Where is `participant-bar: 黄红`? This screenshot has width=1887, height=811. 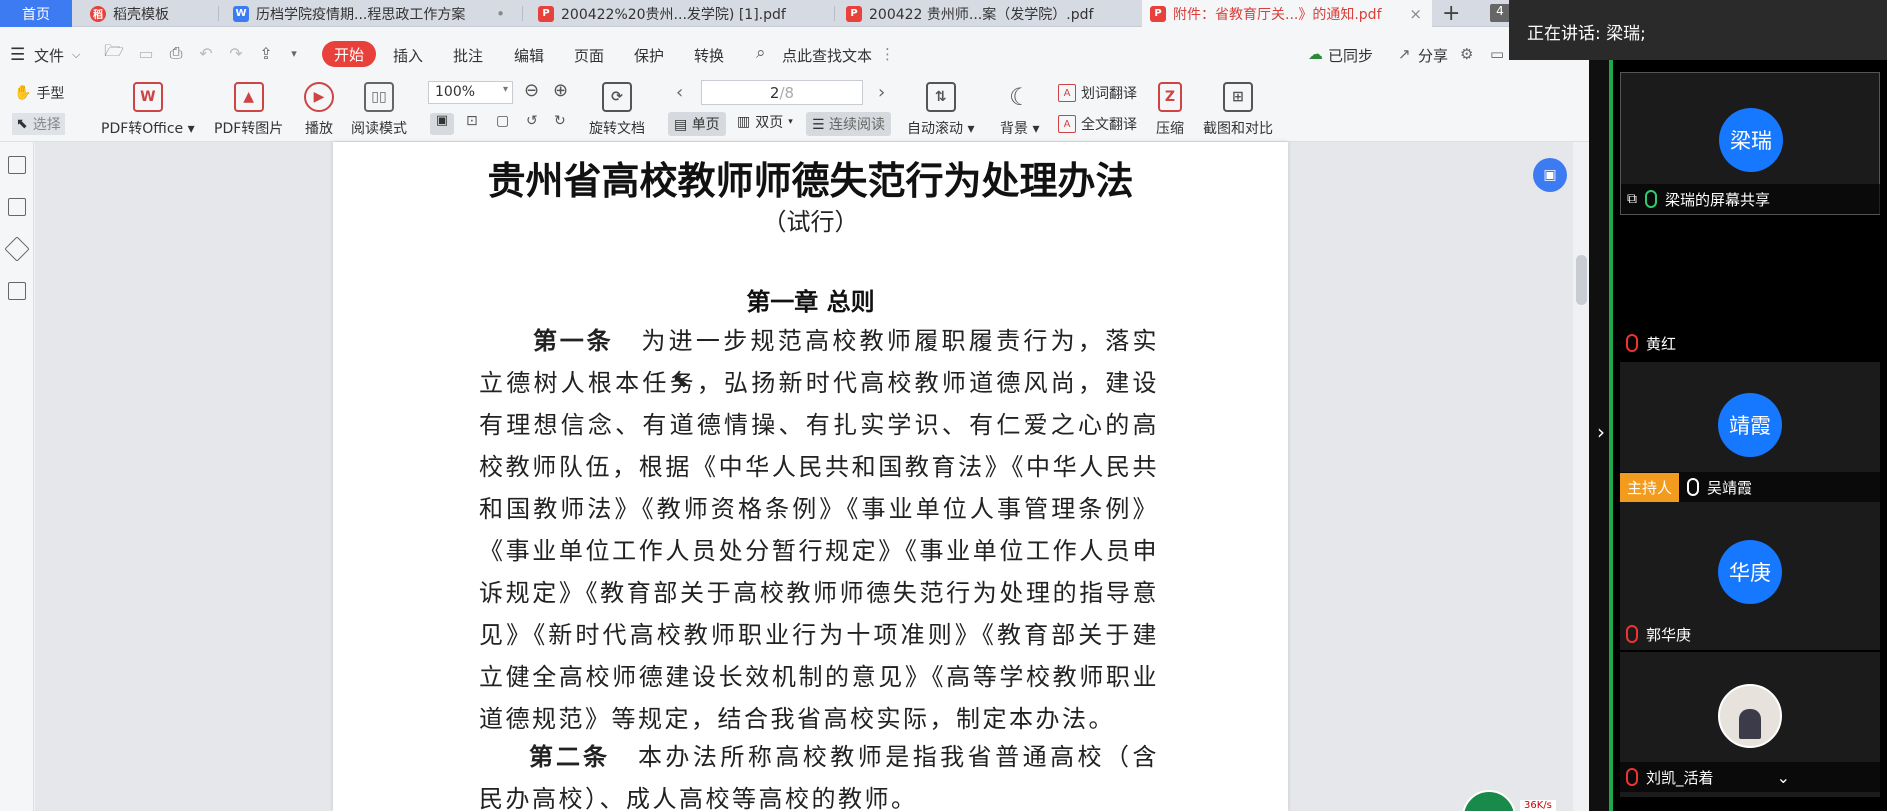 participant-bar: 黄红 is located at coordinates (1750, 343).